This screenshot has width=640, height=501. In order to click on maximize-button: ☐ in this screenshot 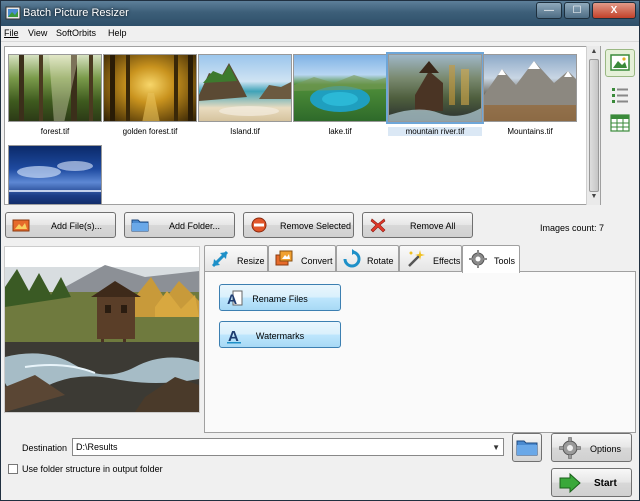, I will do `click(577, 10)`.